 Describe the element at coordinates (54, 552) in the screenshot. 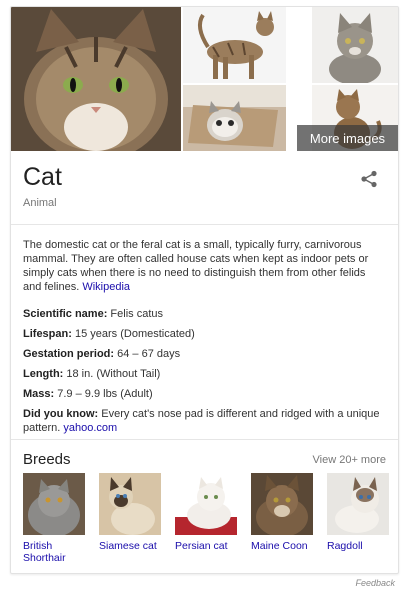

I see `breed-label: British Shorthair` at that location.